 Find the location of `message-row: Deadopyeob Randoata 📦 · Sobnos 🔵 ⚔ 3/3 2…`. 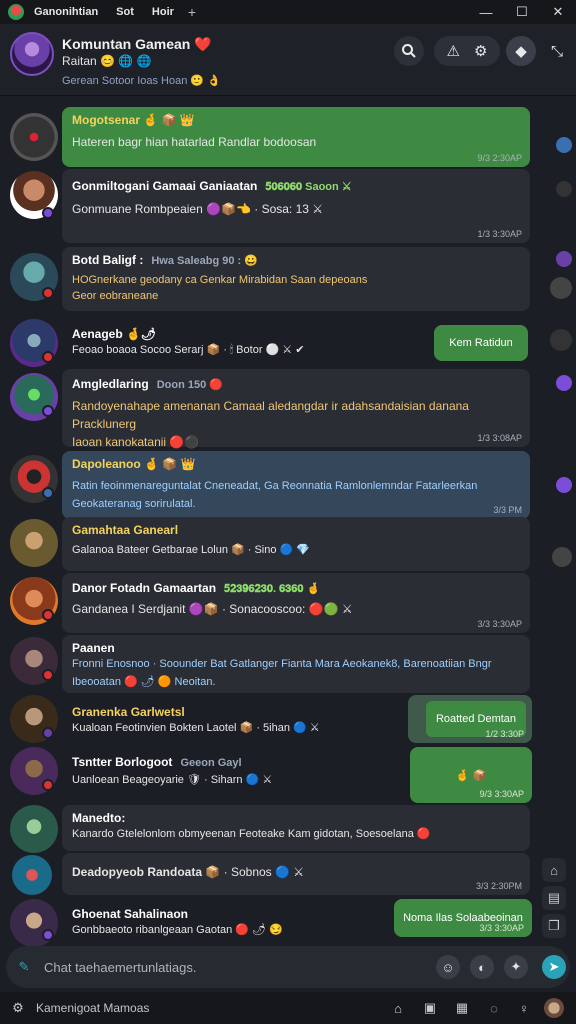

message-row: Deadopyeob Randoata 📦 · Sobnos 🔵 ⚔ 3/3 2… is located at coordinates (288, 875).